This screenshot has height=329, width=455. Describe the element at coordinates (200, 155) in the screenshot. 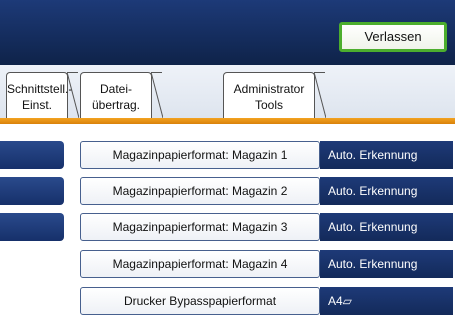

I see `setting-tray1-paper-size-button: Magazinpapierformat: Magazin 1` at that location.